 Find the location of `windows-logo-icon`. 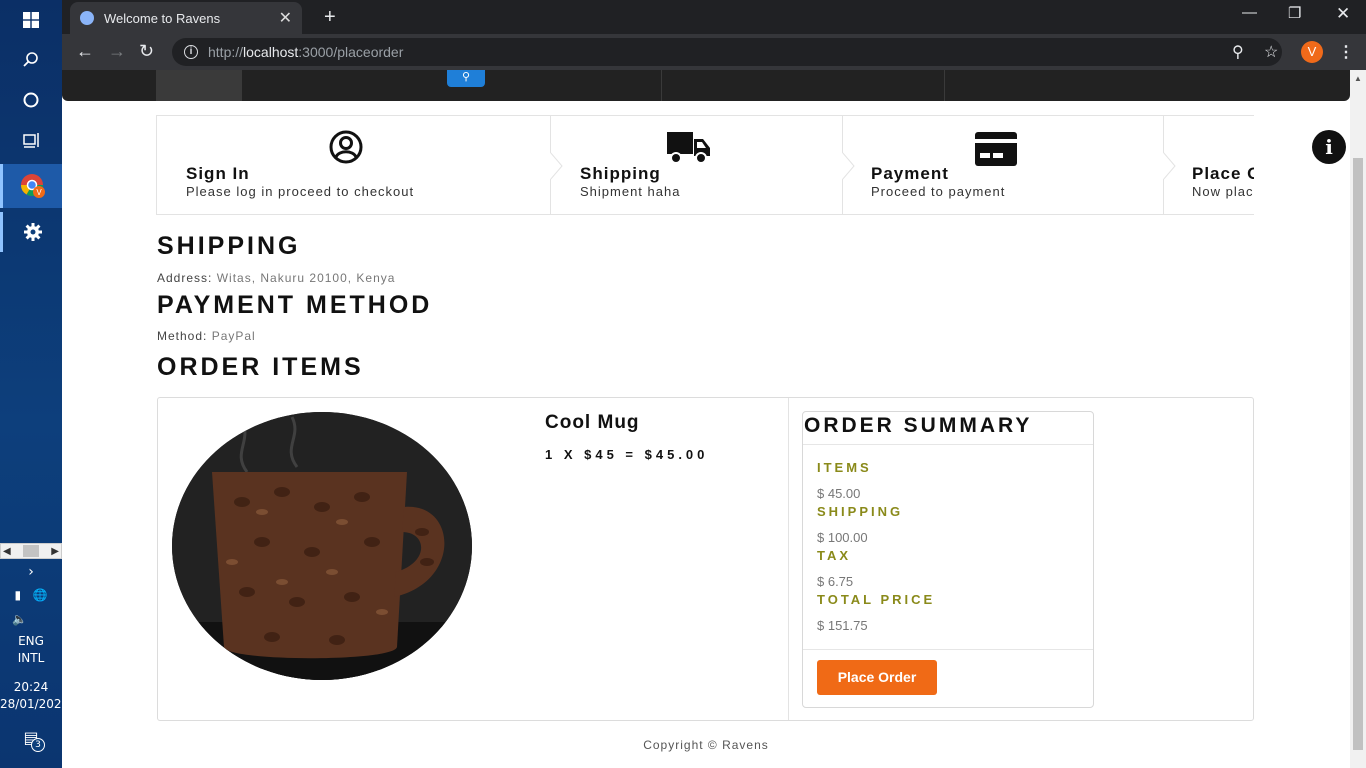

windows-logo-icon is located at coordinates (31, 20).